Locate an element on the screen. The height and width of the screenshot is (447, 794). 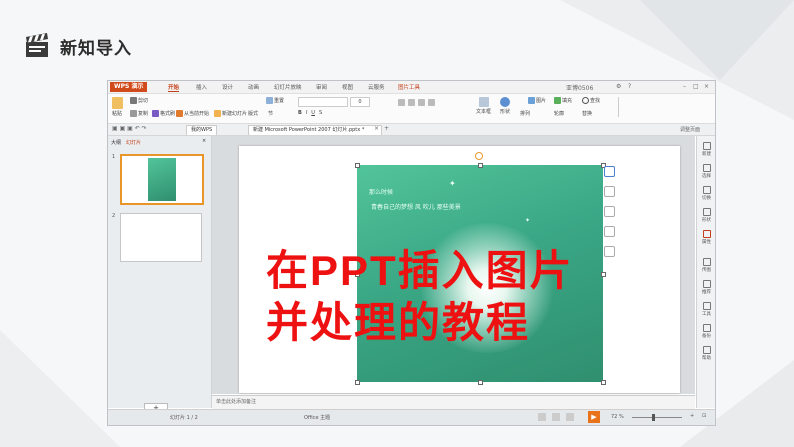
stack-icon is located at coordinates (609, 191).